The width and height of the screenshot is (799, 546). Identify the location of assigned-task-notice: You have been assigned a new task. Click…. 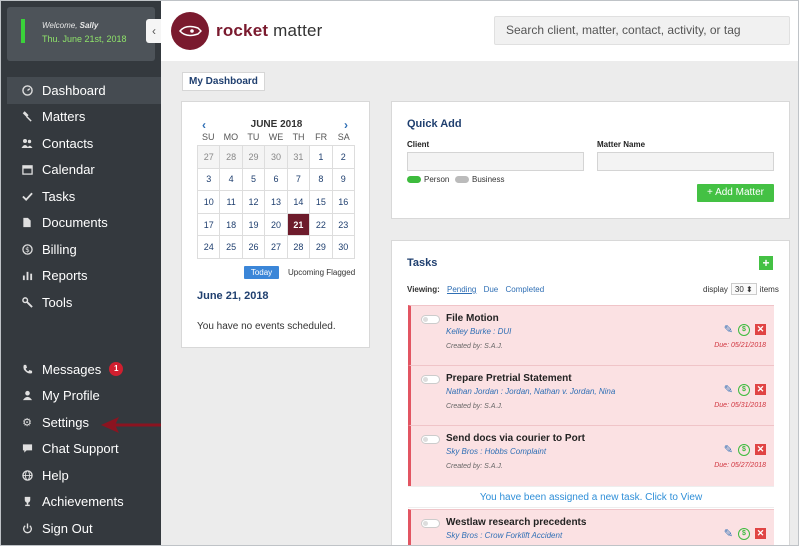
(591, 497).